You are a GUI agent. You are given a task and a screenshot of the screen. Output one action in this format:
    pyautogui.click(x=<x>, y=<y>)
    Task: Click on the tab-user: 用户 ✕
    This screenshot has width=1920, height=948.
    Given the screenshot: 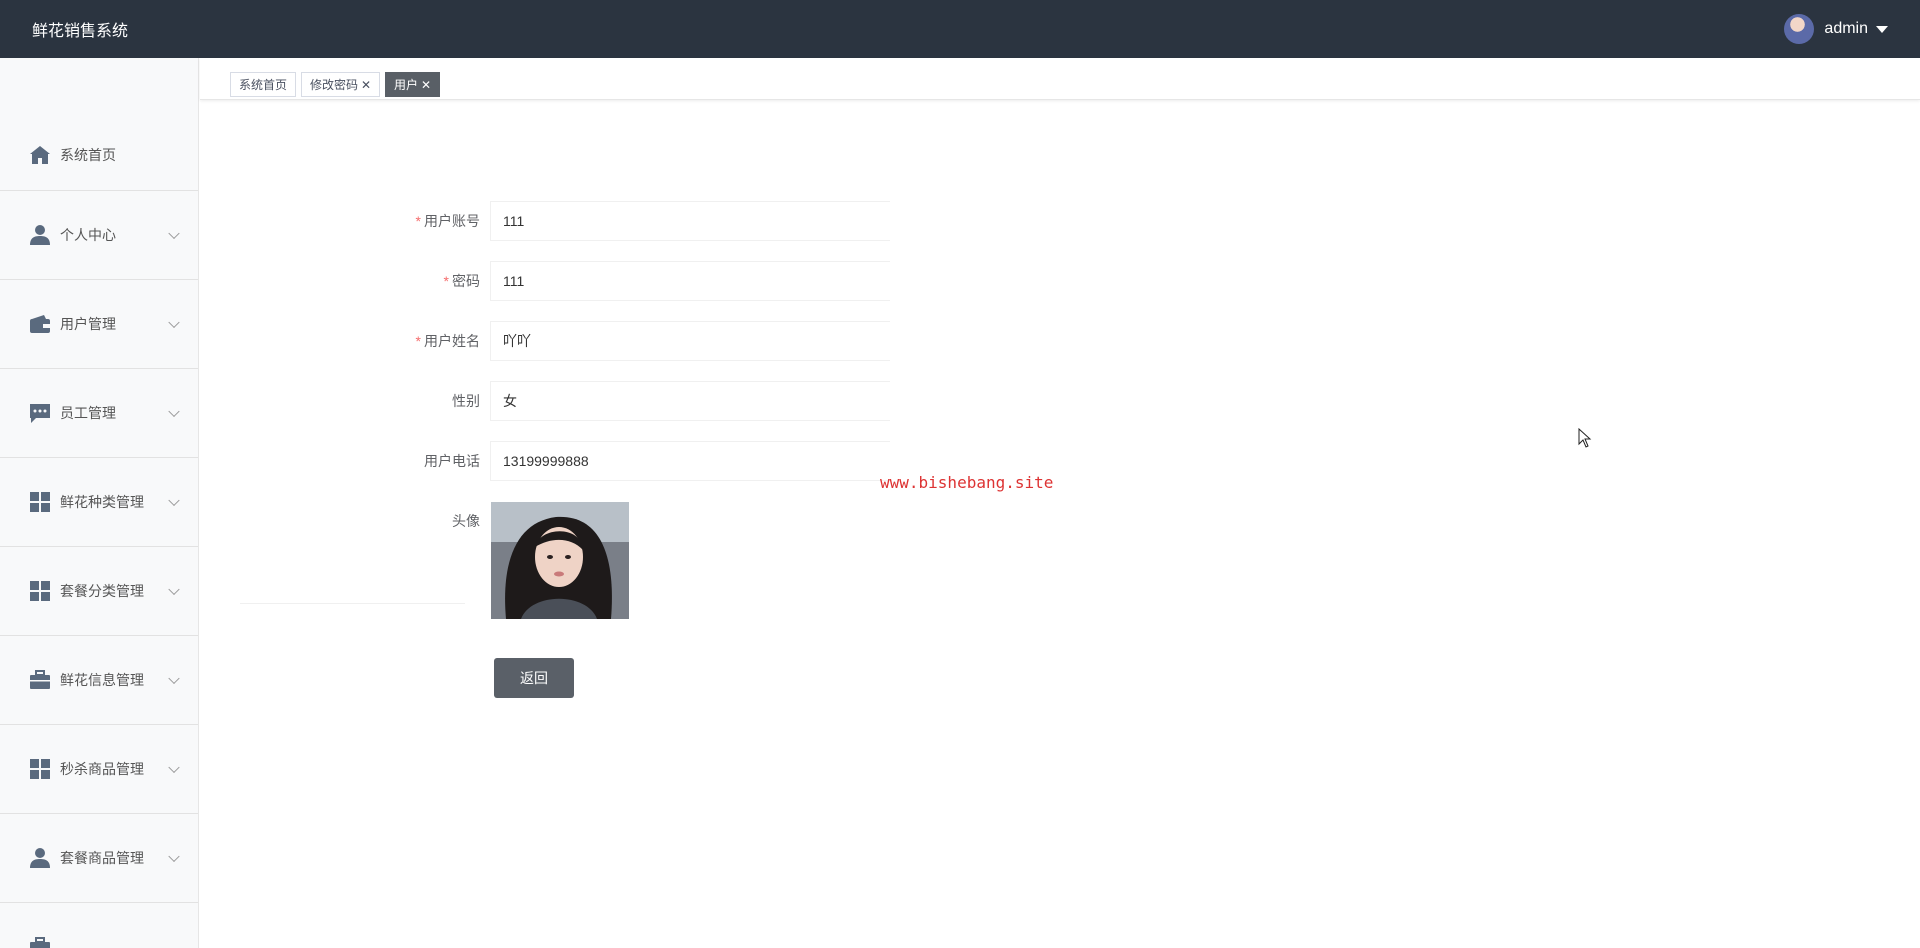 What is the action you would take?
    pyautogui.click(x=413, y=84)
    